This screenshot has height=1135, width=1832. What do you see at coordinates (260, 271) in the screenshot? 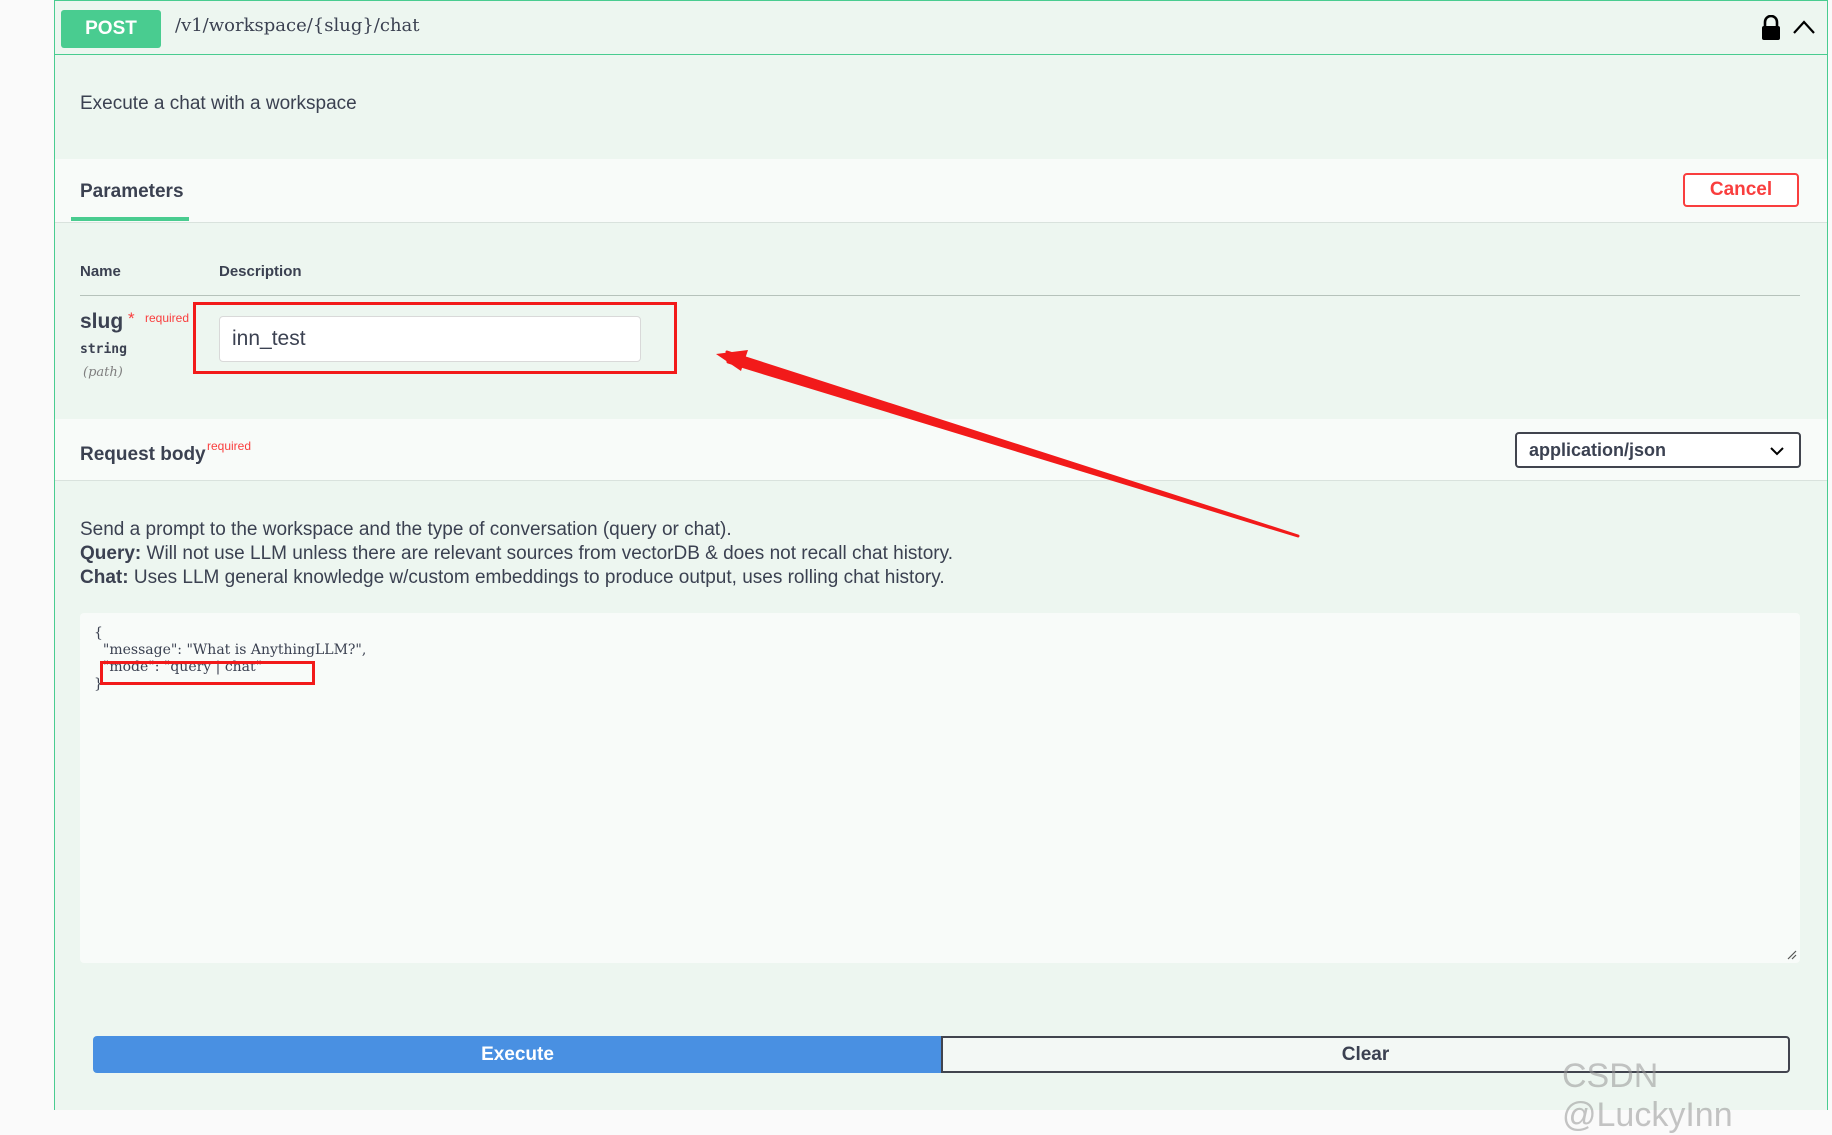
I see `column-header-description: Description` at bounding box center [260, 271].